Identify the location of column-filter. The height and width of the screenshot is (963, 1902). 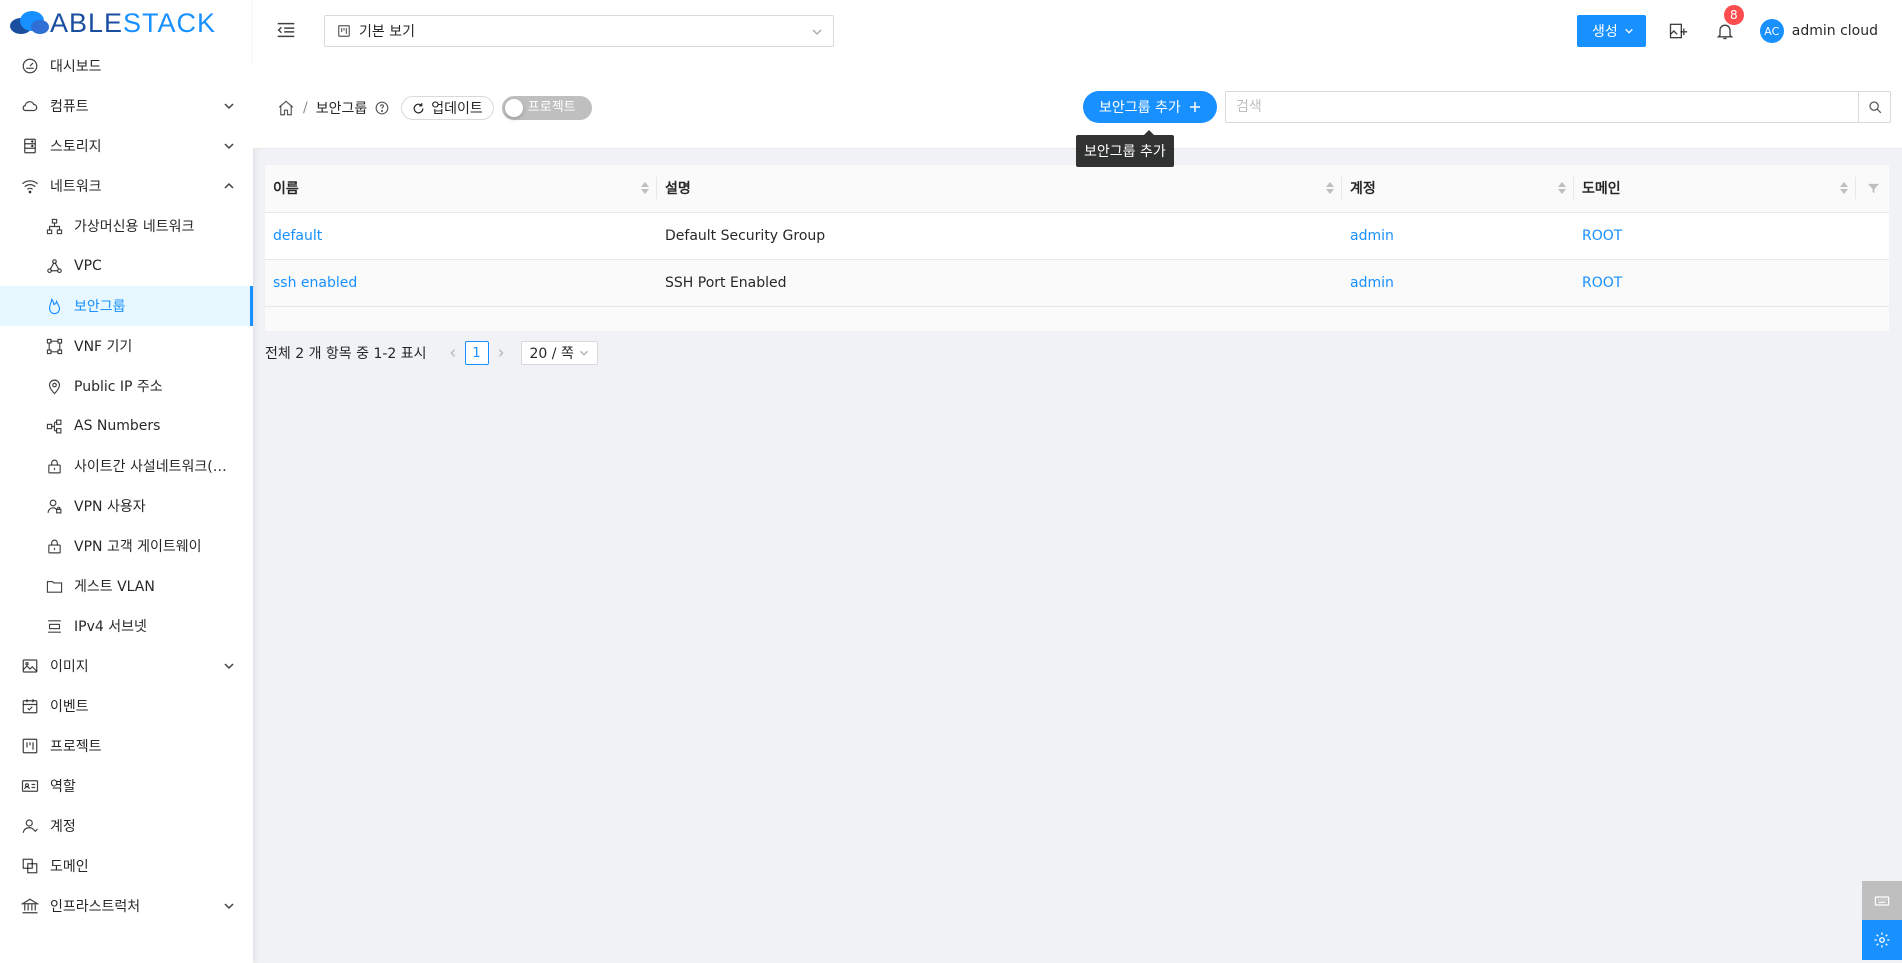
(1872, 189).